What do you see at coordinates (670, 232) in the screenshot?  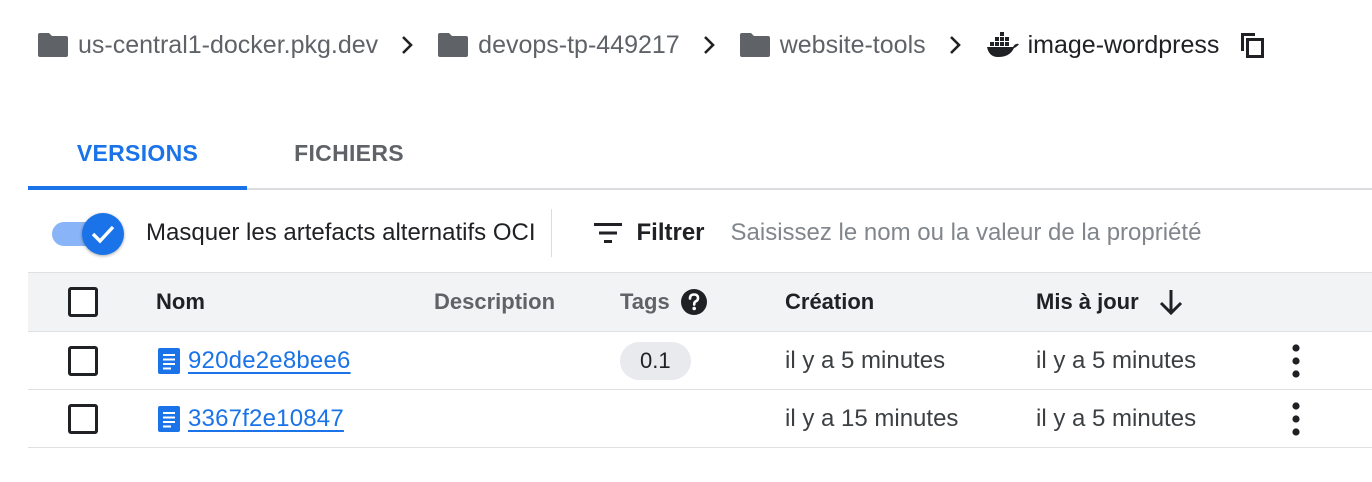 I see `filter-label: Filtrer` at bounding box center [670, 232].